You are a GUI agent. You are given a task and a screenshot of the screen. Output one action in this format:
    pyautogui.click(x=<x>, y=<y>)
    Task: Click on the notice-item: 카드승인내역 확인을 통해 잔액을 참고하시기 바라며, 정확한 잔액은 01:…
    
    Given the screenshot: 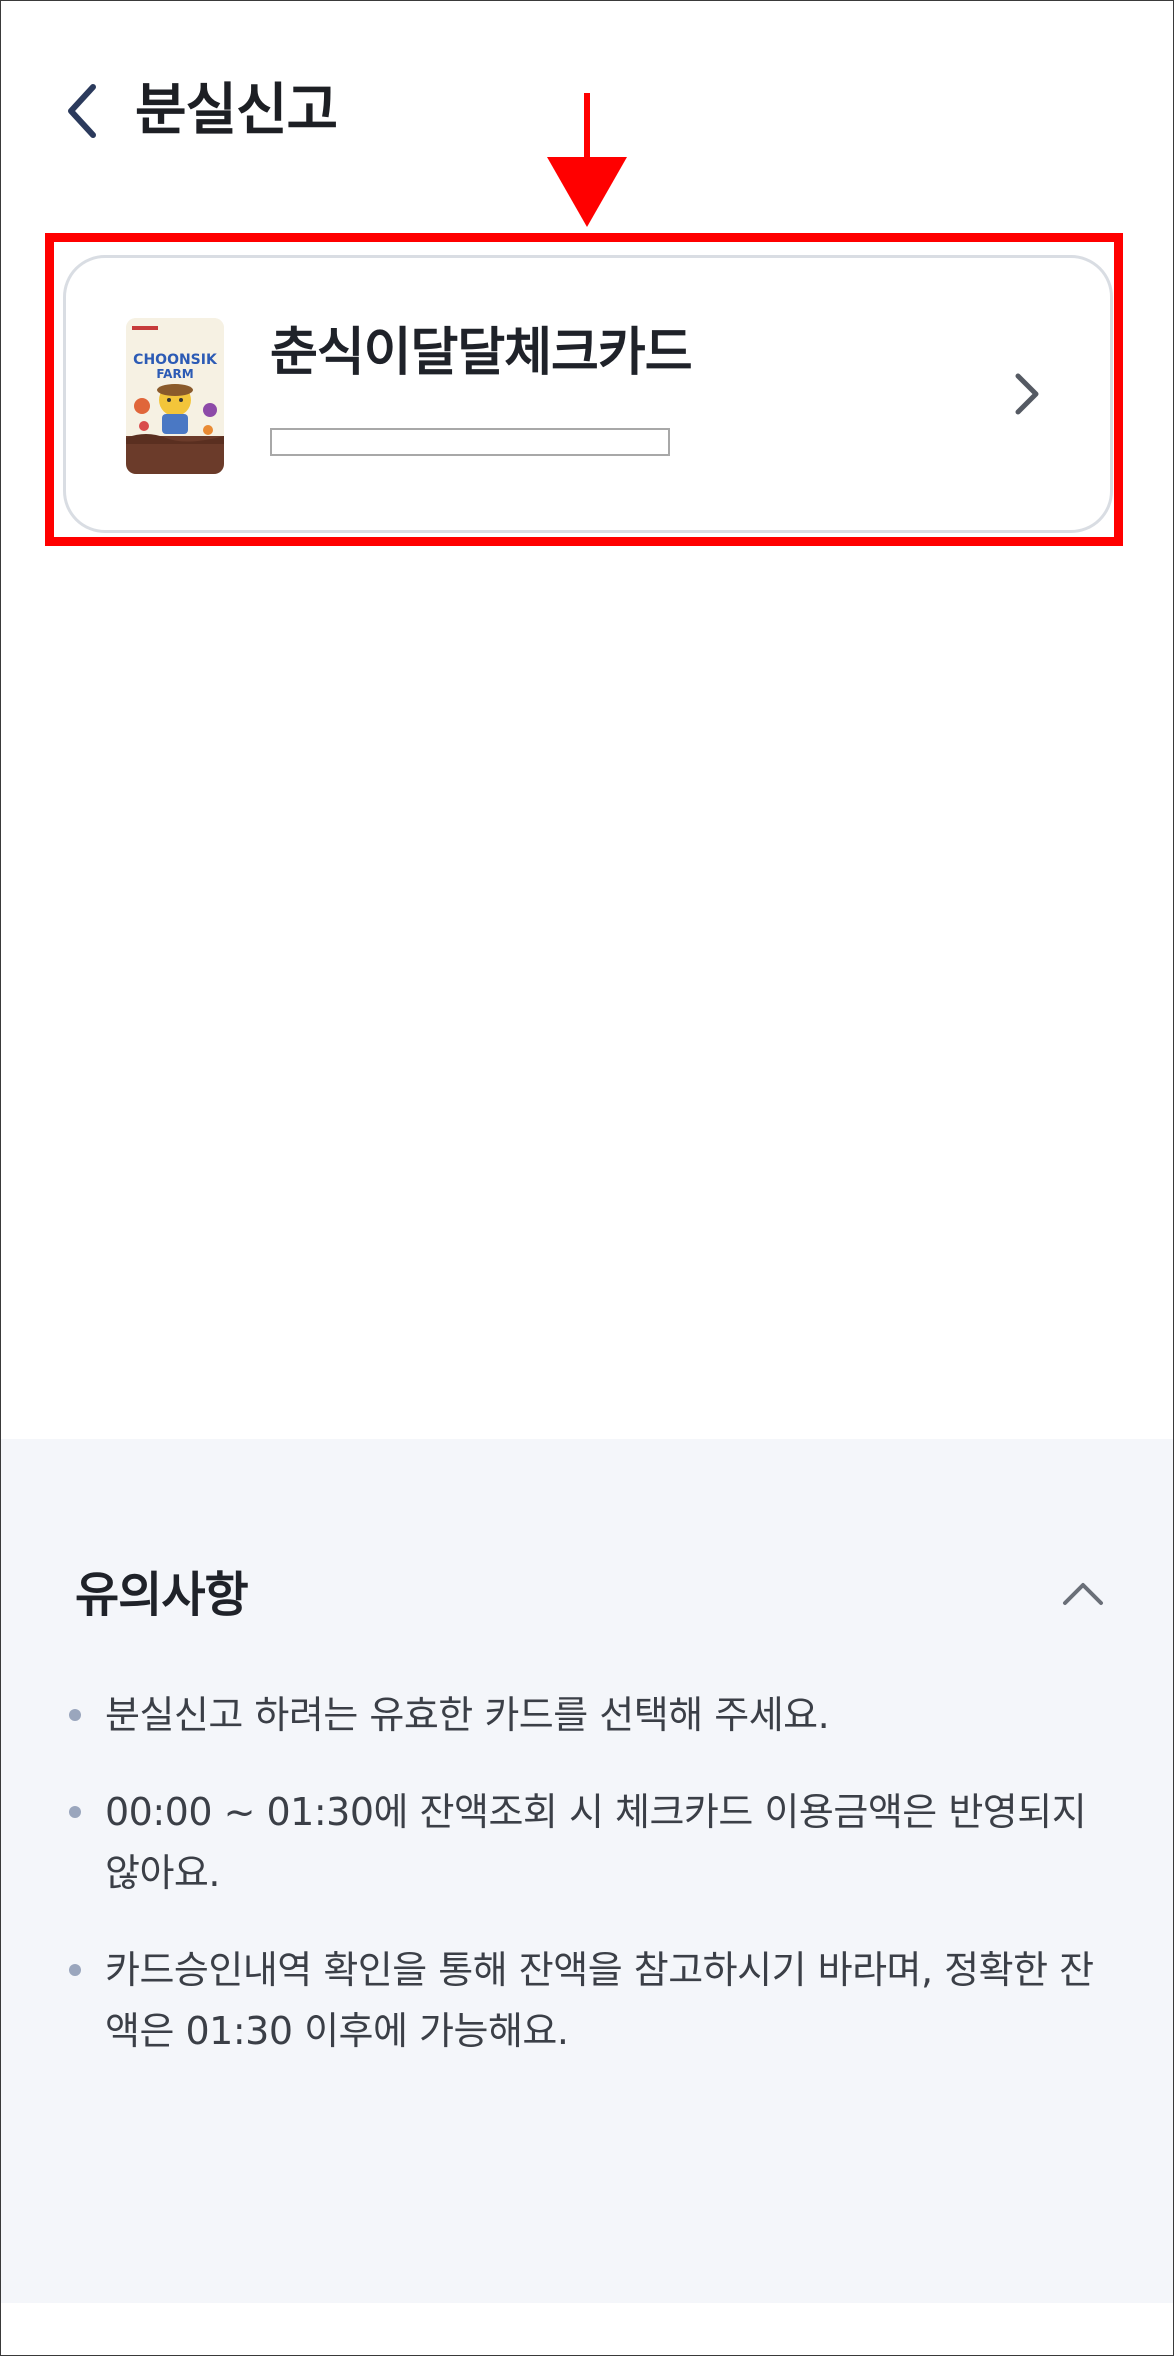 What is the action you would take?
    pyautogui.click(x=585, y=2001)
    